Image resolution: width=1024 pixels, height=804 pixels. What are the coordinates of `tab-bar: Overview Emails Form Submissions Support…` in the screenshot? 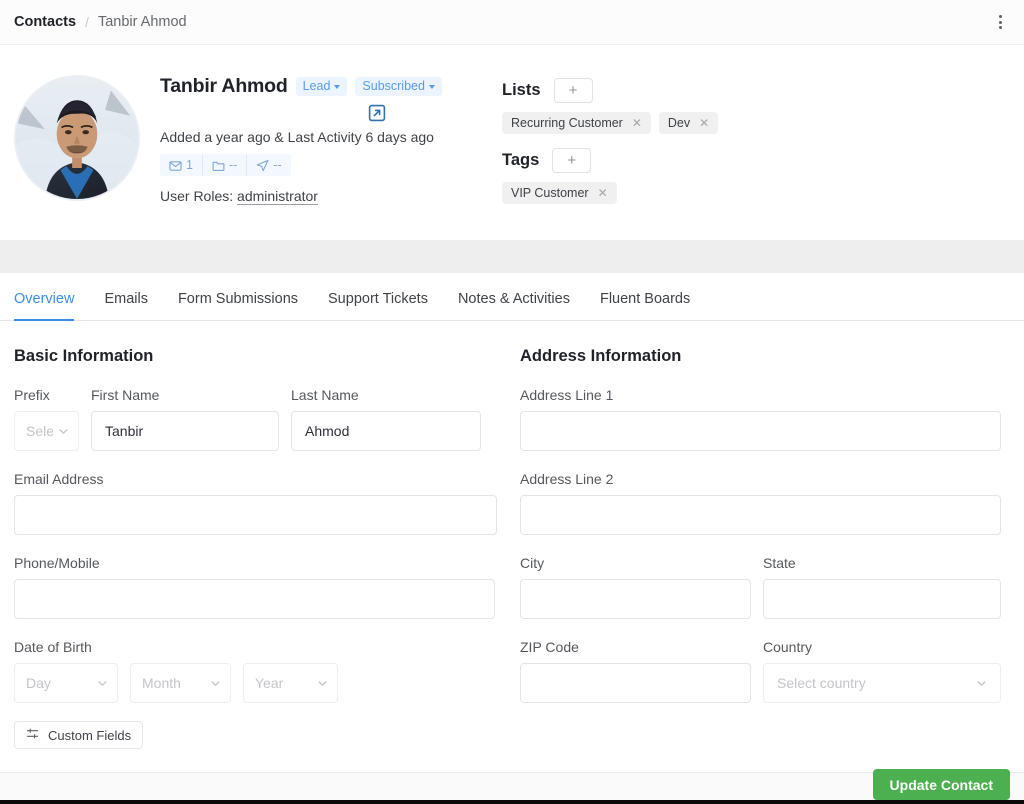 It's located at (512, 297).